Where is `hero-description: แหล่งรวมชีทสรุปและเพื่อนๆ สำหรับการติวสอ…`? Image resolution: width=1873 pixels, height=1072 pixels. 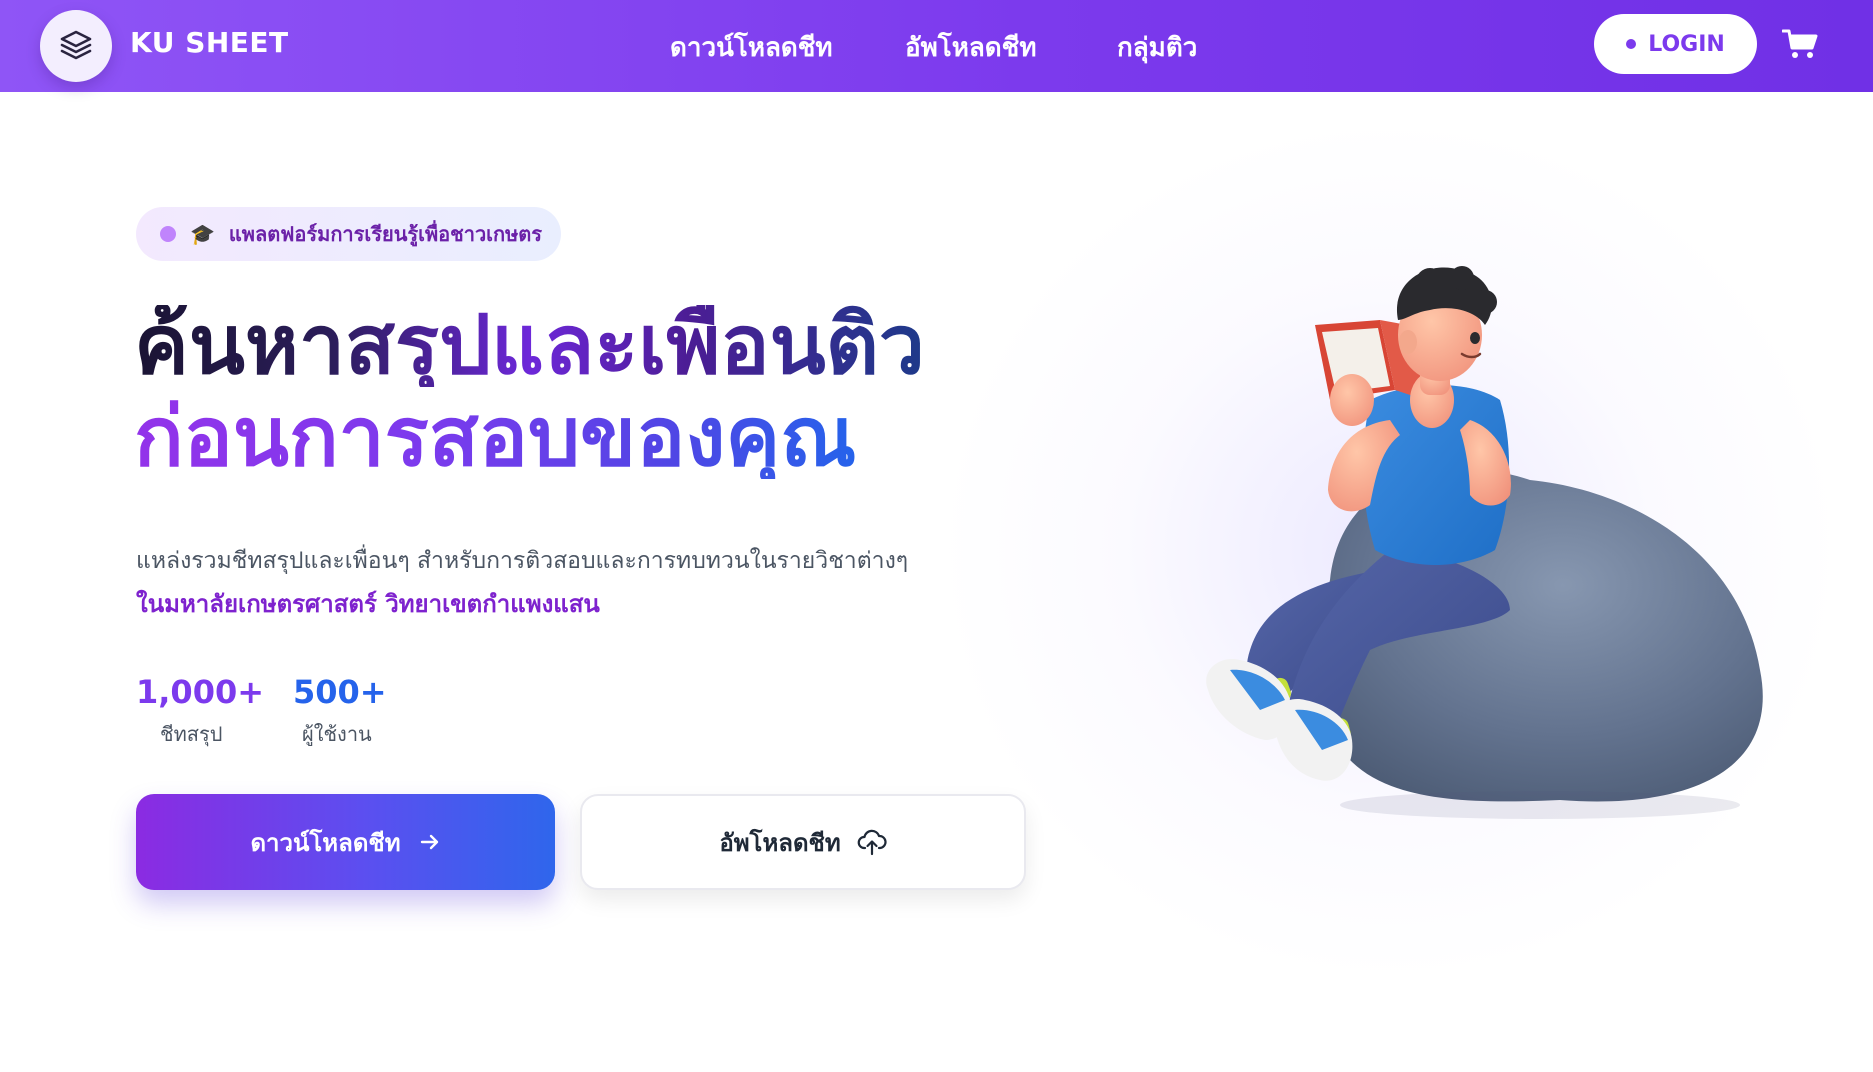
hero-description: แหล่งรวมชีทสรุปและเพื่อนๆ สำหรับการติวสอ… is located at coordinates (522, 561).